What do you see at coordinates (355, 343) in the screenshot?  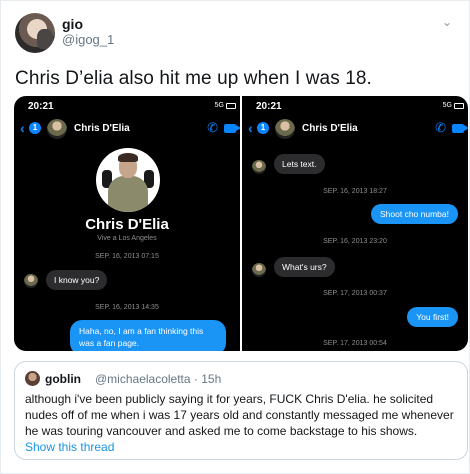 I see `message-timestamp: SEP. 17, 2013 00:54` at bounding box center [355, 343].